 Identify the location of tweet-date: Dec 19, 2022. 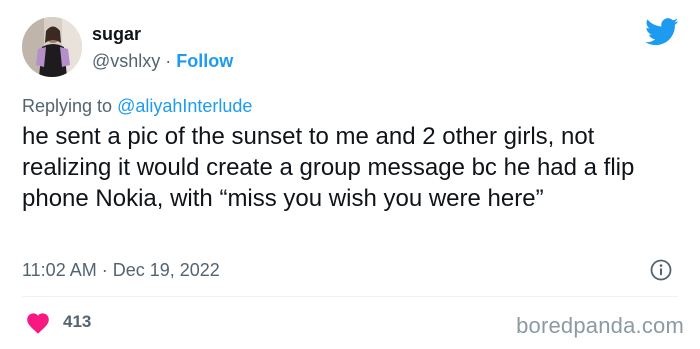
(166, 270).